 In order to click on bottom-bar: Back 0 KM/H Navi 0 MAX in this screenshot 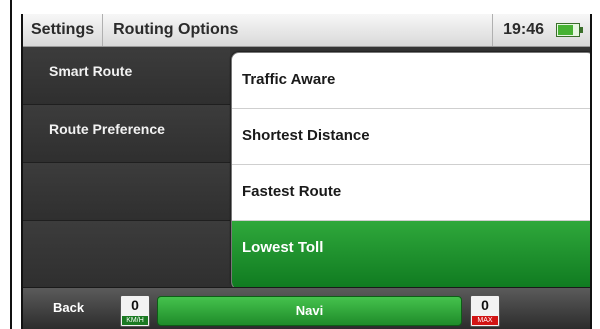, I will do `click(306, 308)`.